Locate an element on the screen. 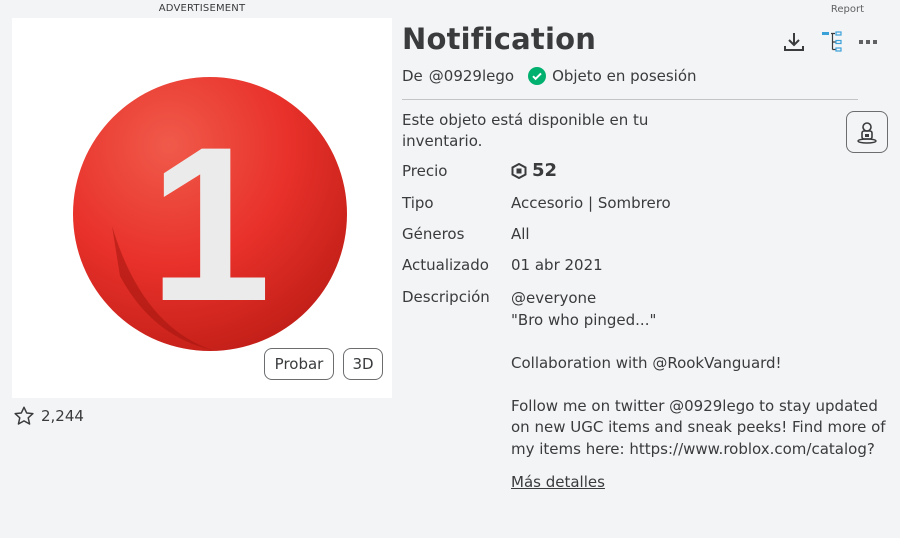 This screenshot has height=538, width=900. verified-check-icon is located at coordinates (537, 76).